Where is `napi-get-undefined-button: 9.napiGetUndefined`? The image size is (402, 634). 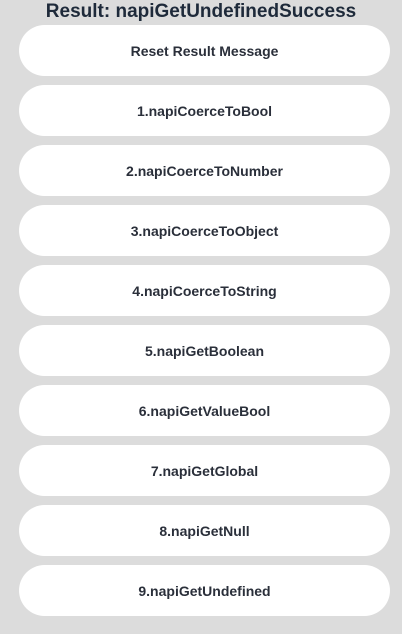 napi-get-undefined-button: 9.napiGetUndefined is located at coordinates (204, 590).